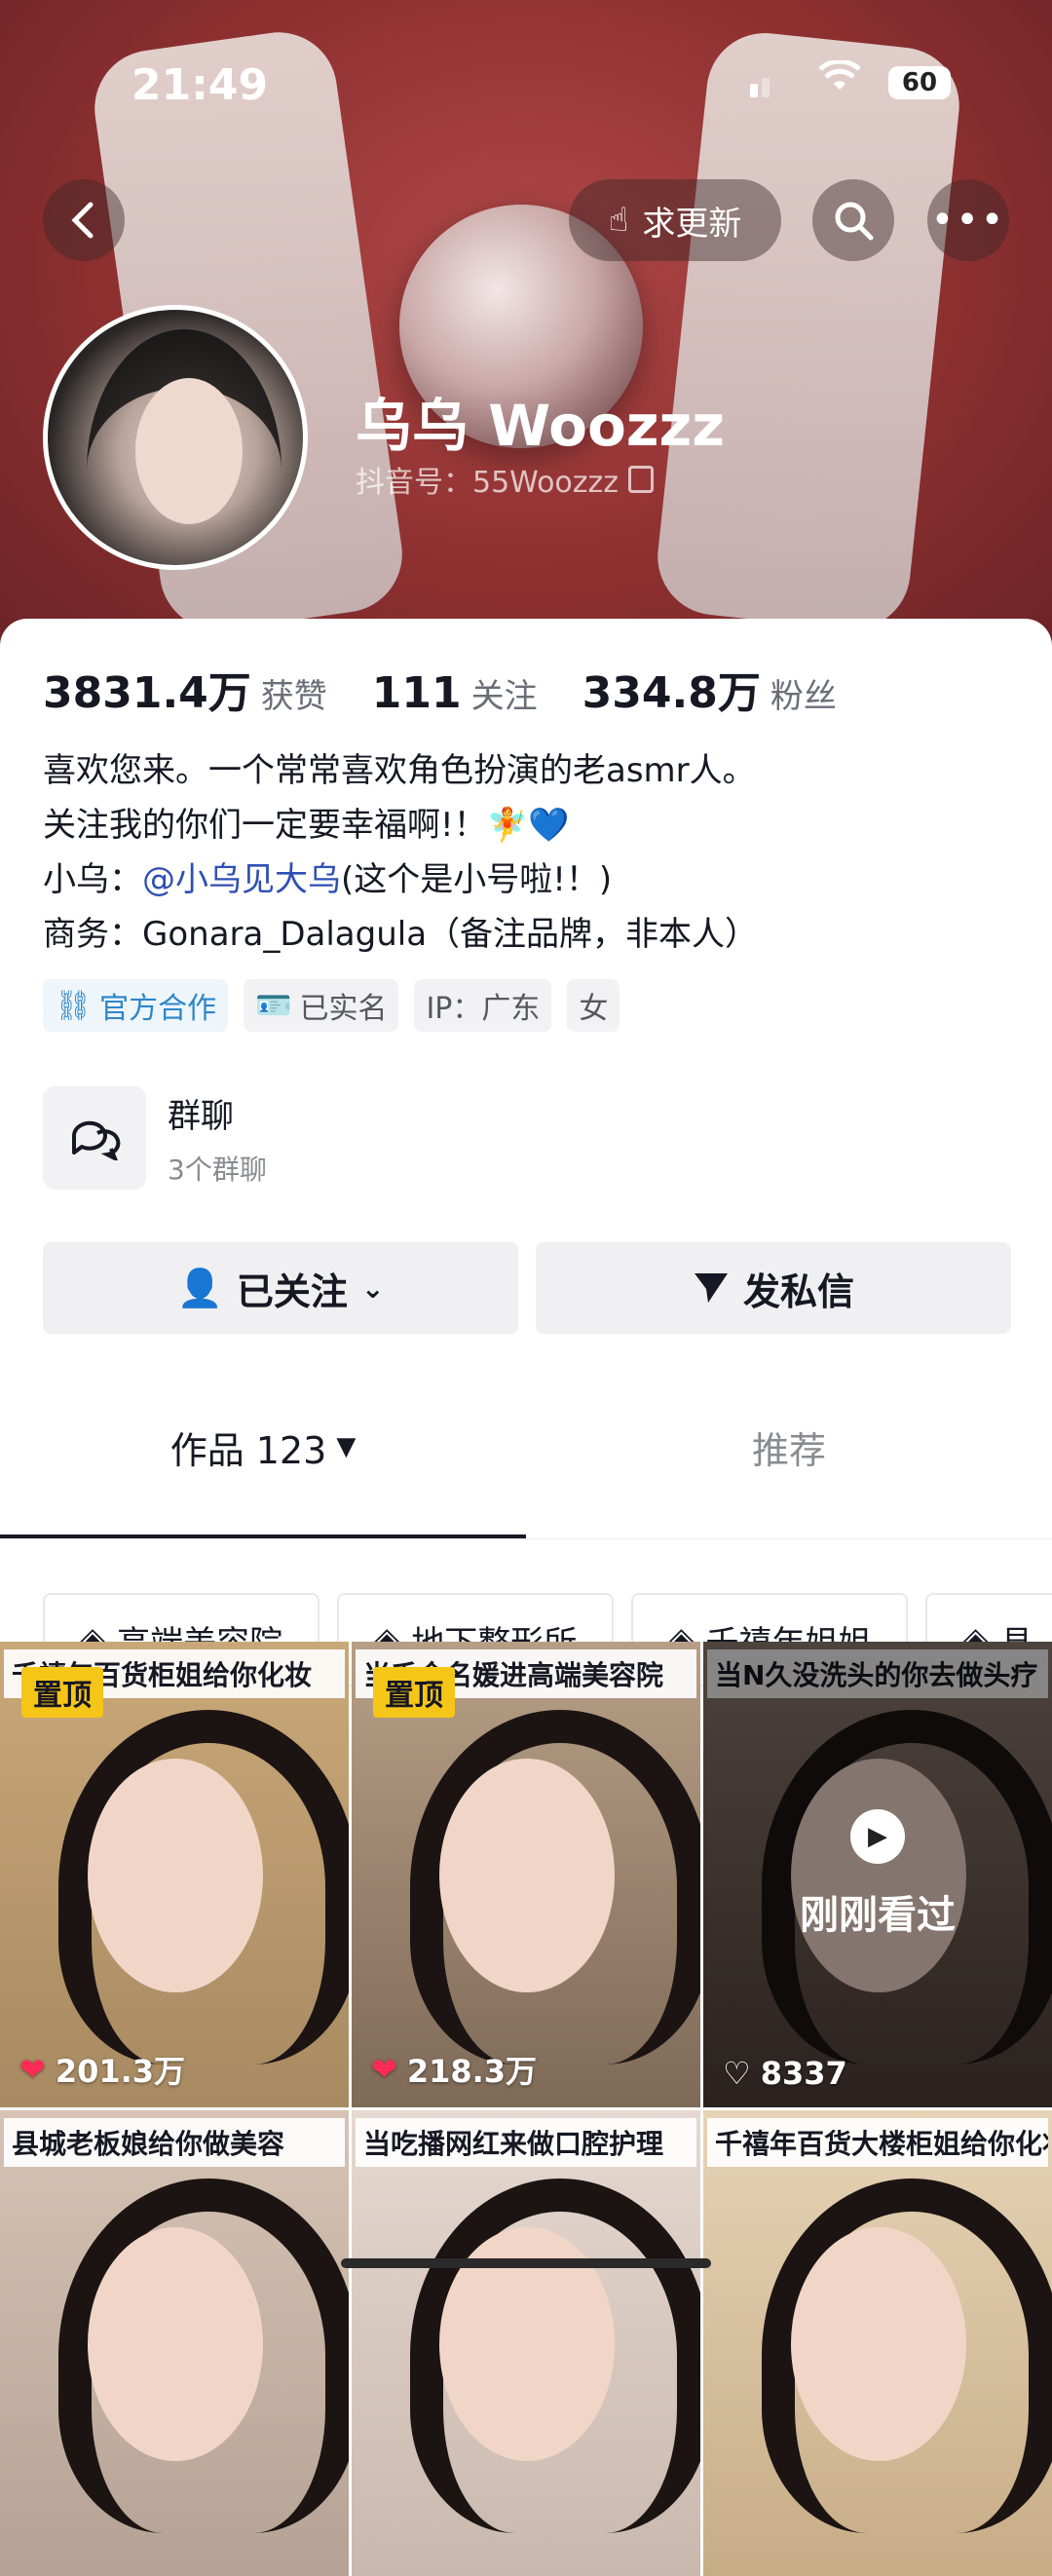  I want to click on video-title: 当吃播网红来做口腔护理, so click(526, 2142).